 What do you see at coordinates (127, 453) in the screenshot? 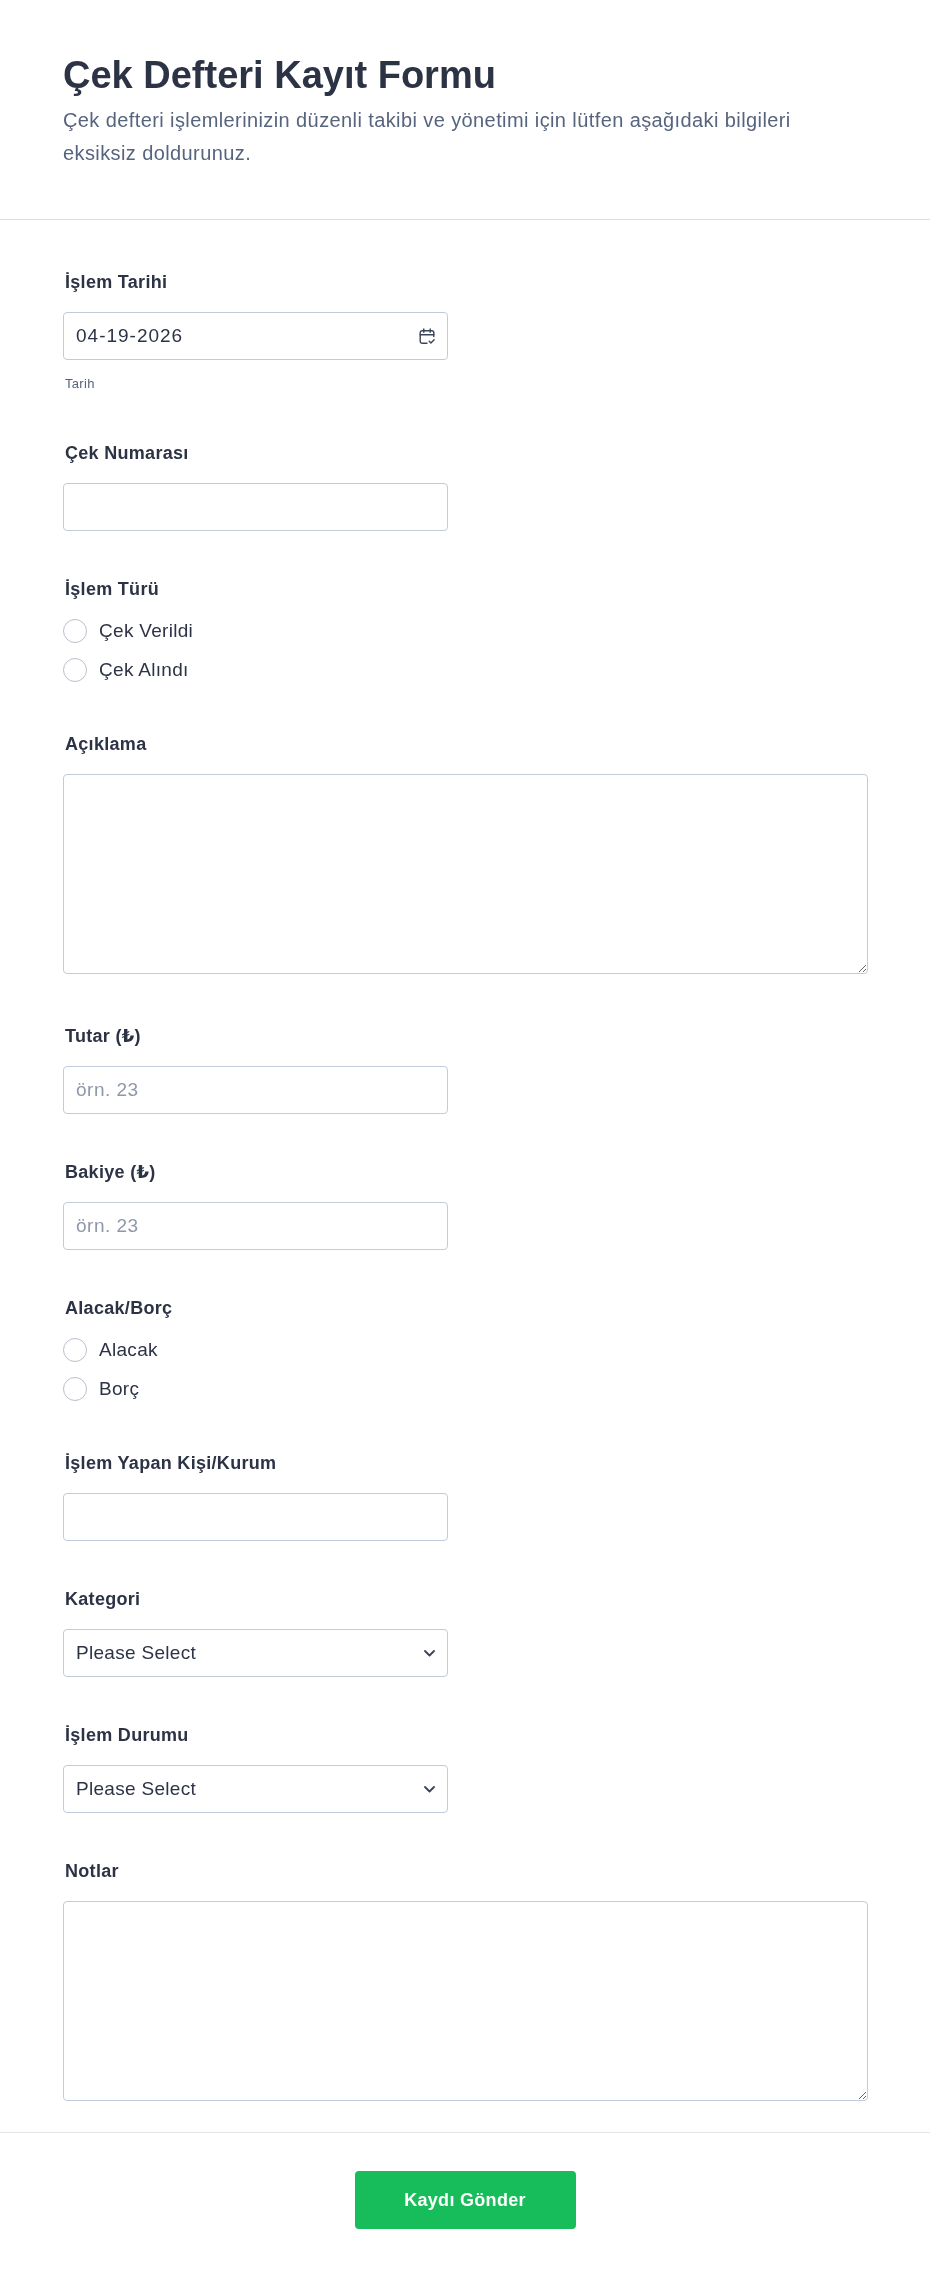
I see `field-label: Çek Numarası` at bounding box center [127, 453].